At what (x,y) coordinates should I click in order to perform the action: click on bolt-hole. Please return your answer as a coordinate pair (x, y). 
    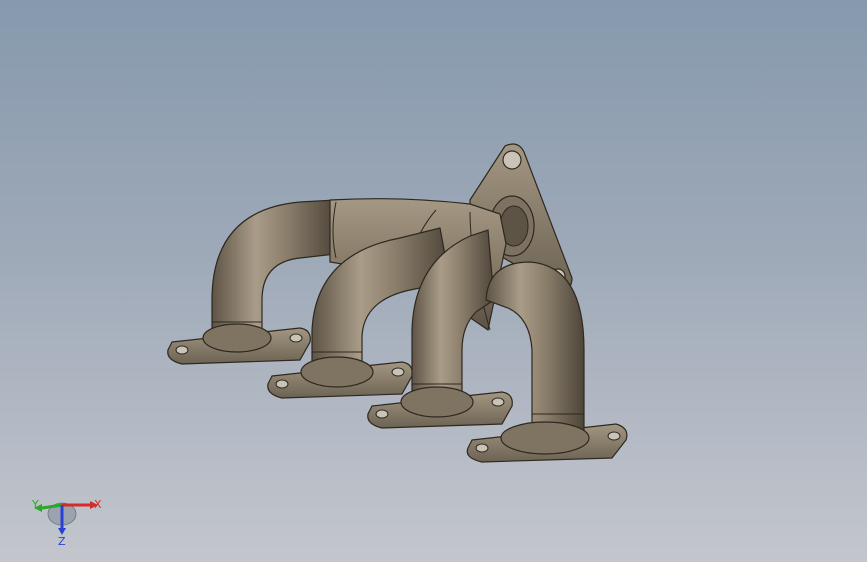
    Looking at the image, I should click on (512, 160).